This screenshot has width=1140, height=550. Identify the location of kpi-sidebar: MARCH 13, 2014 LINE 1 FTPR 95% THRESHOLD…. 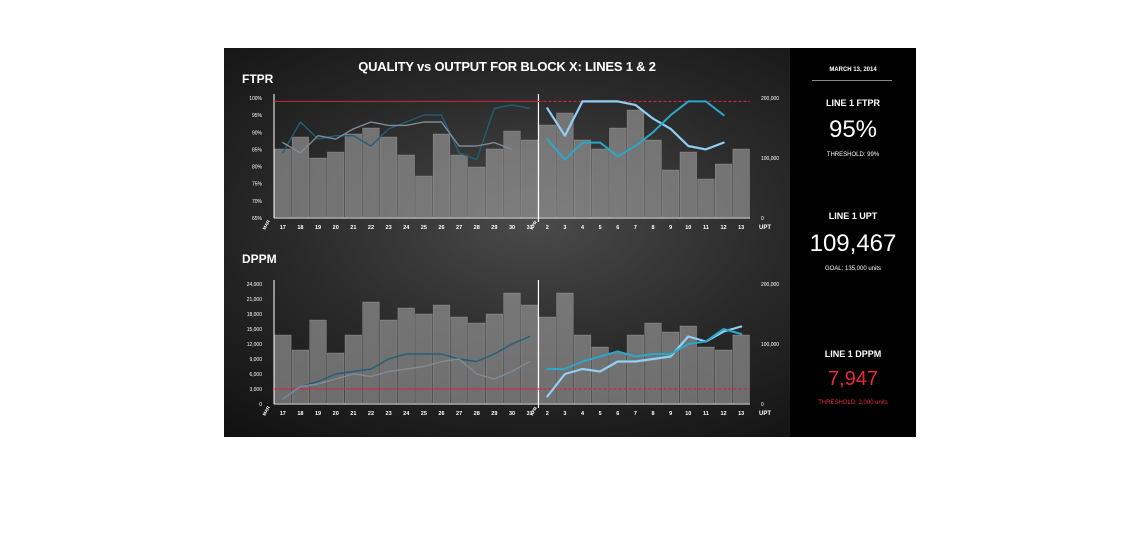
(853, 242).